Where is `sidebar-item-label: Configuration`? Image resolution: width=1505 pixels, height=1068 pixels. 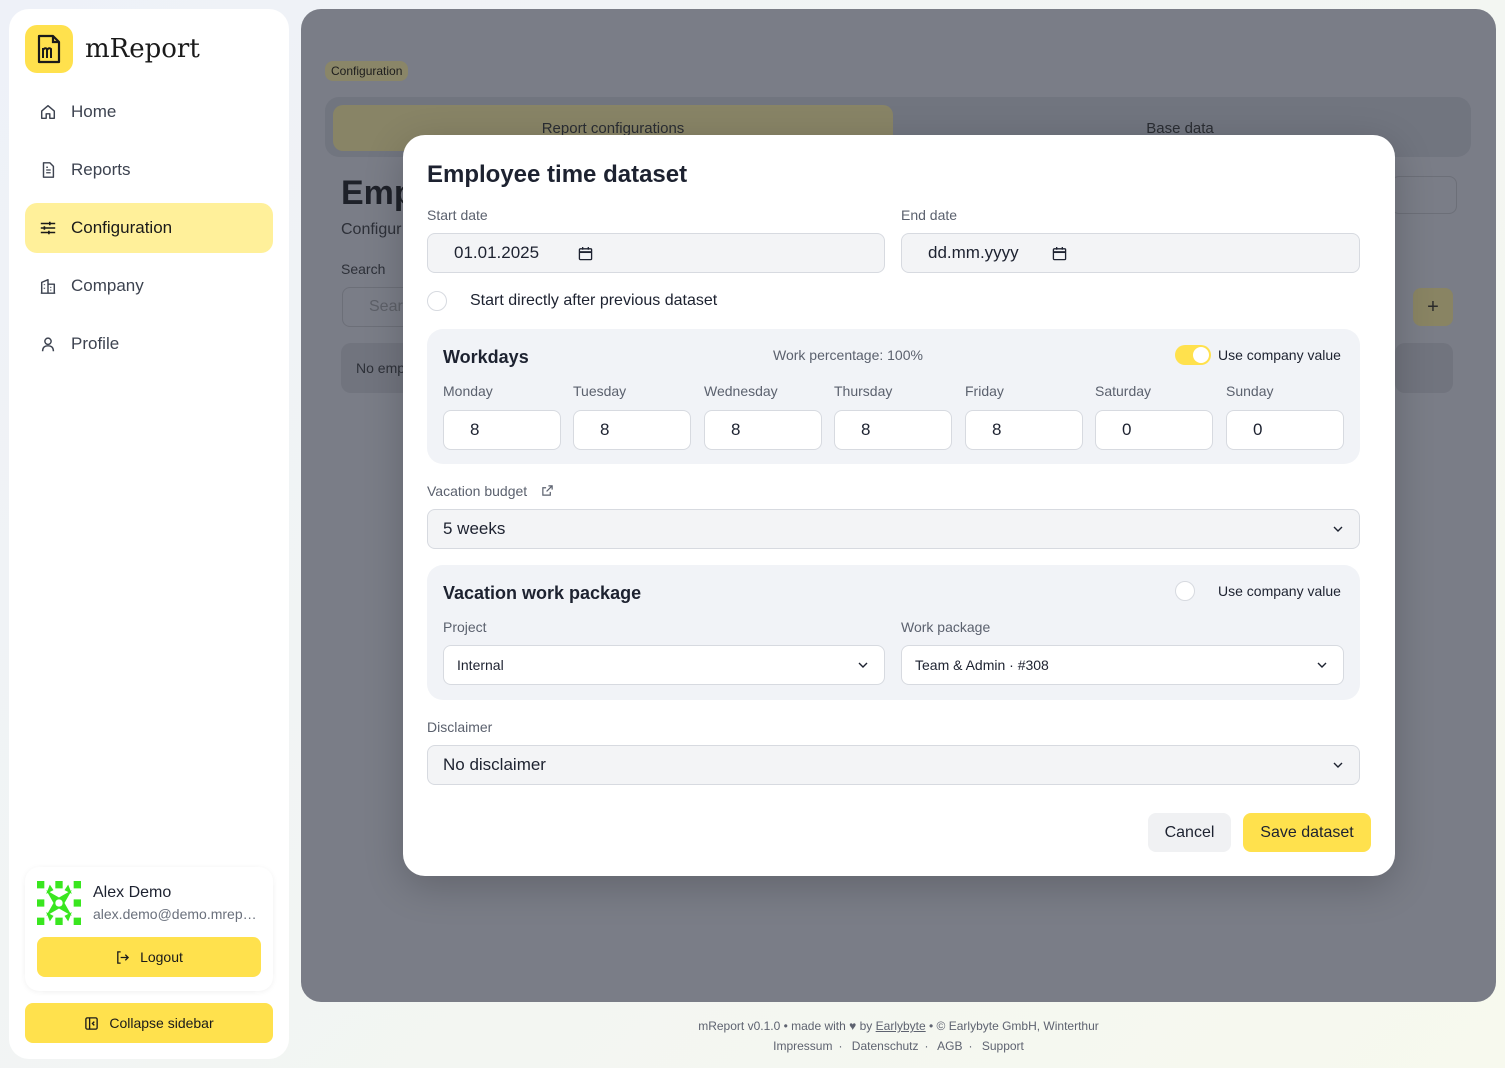
sidebar-item-label: Configuration is located at coordinates (122, 227).